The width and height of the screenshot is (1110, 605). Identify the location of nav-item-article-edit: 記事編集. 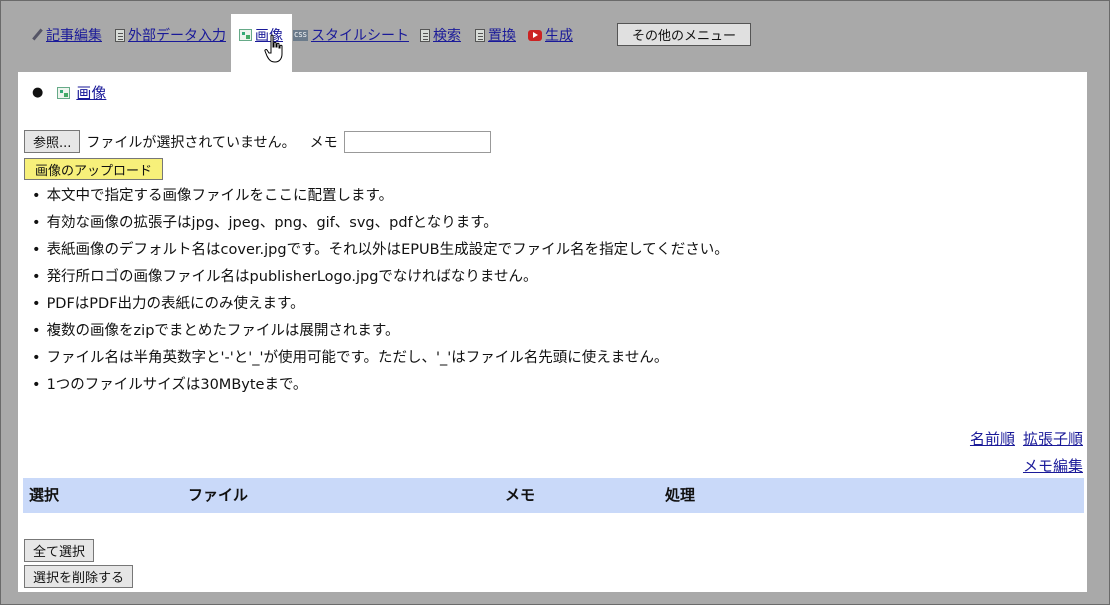
(66, 35).